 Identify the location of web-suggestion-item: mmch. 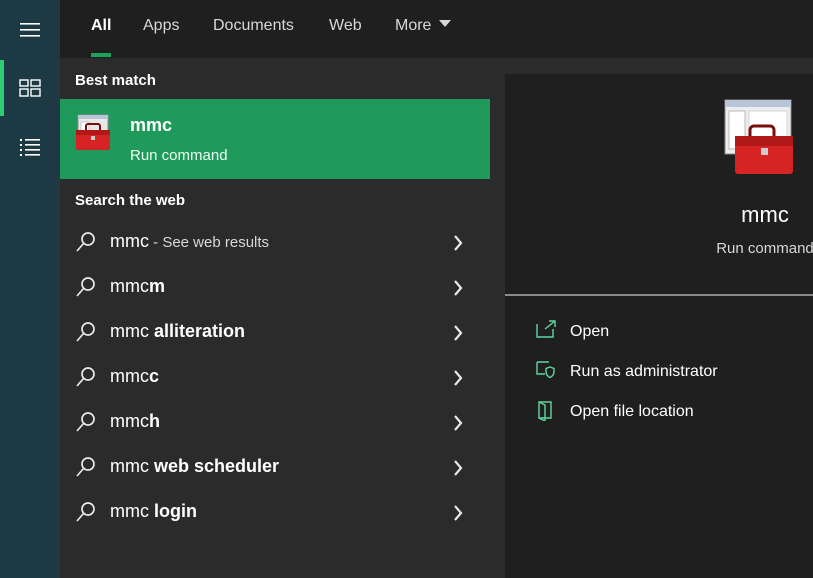
(275, 422).